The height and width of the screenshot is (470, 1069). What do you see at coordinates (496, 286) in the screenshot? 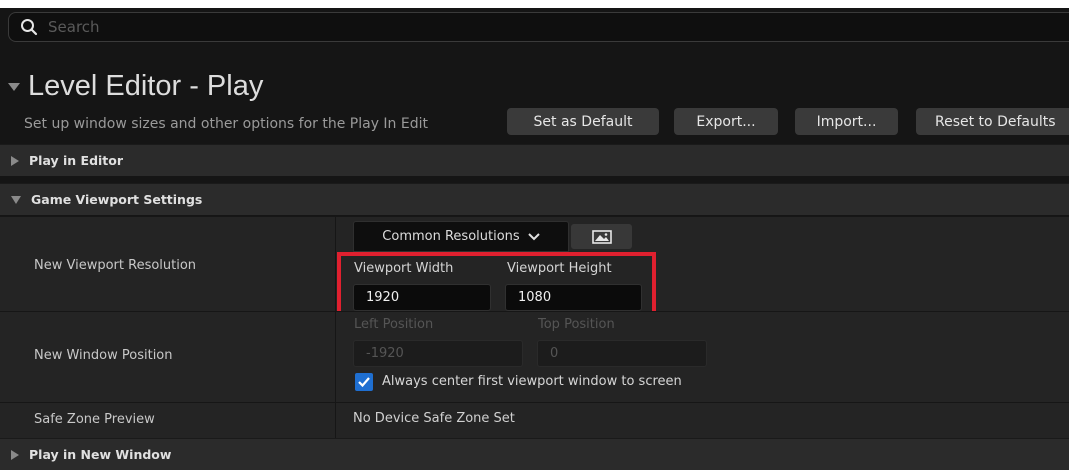
I see `highlight-box` at bounding box center [496, 286].